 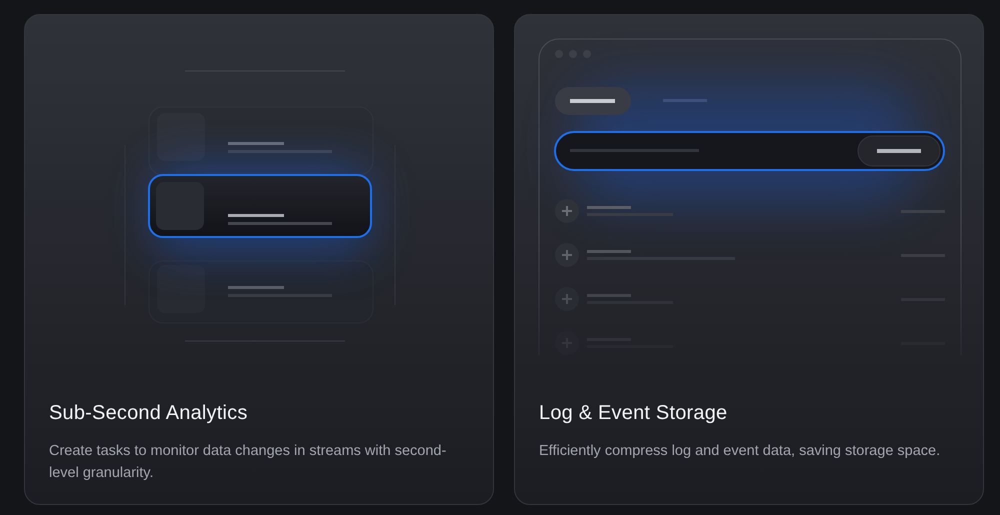 What do you see at coordinates (248, 462) in the screenshot?
I see `card-description: Create tasks to monitor data changes in streams with second-level granularity.` at bounding box center [248, 462].